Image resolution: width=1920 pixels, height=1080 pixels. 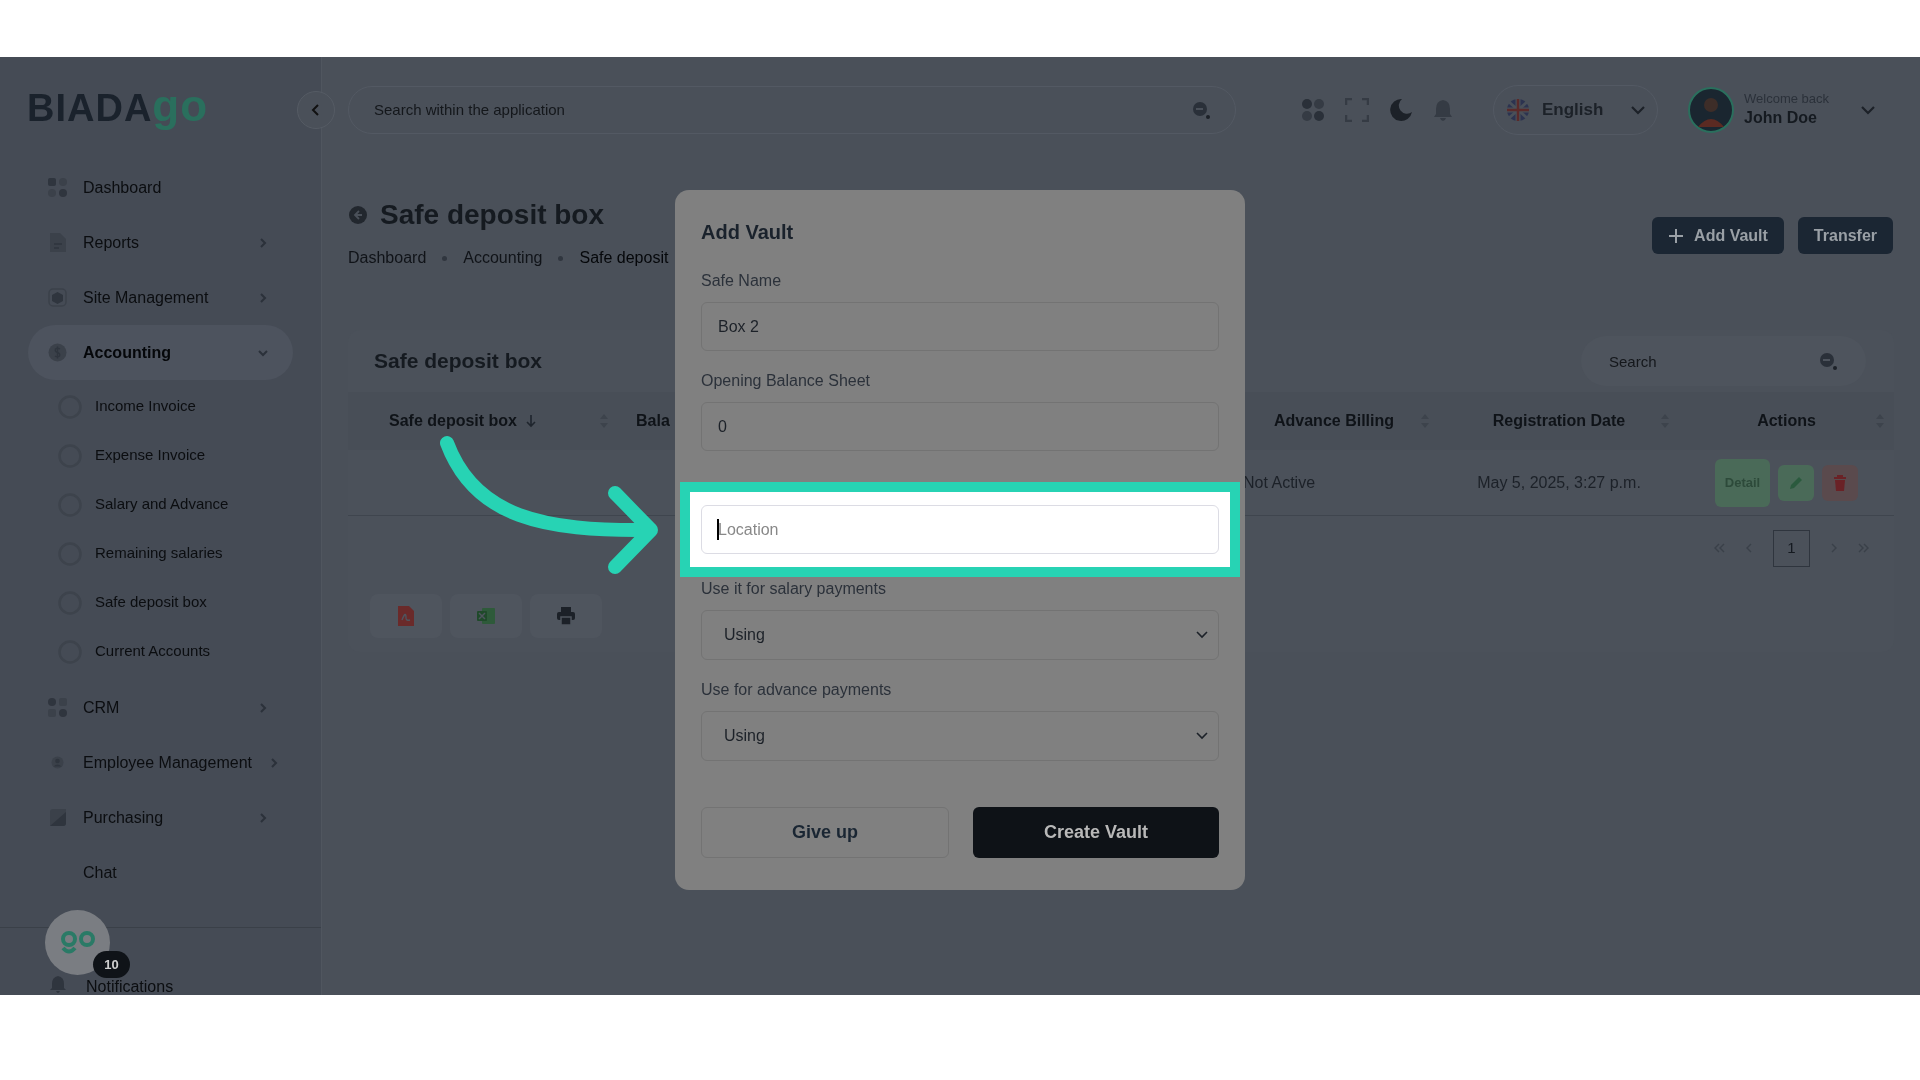 I want to click on column-header: Safe deposit box, so click(x=453, y=421).